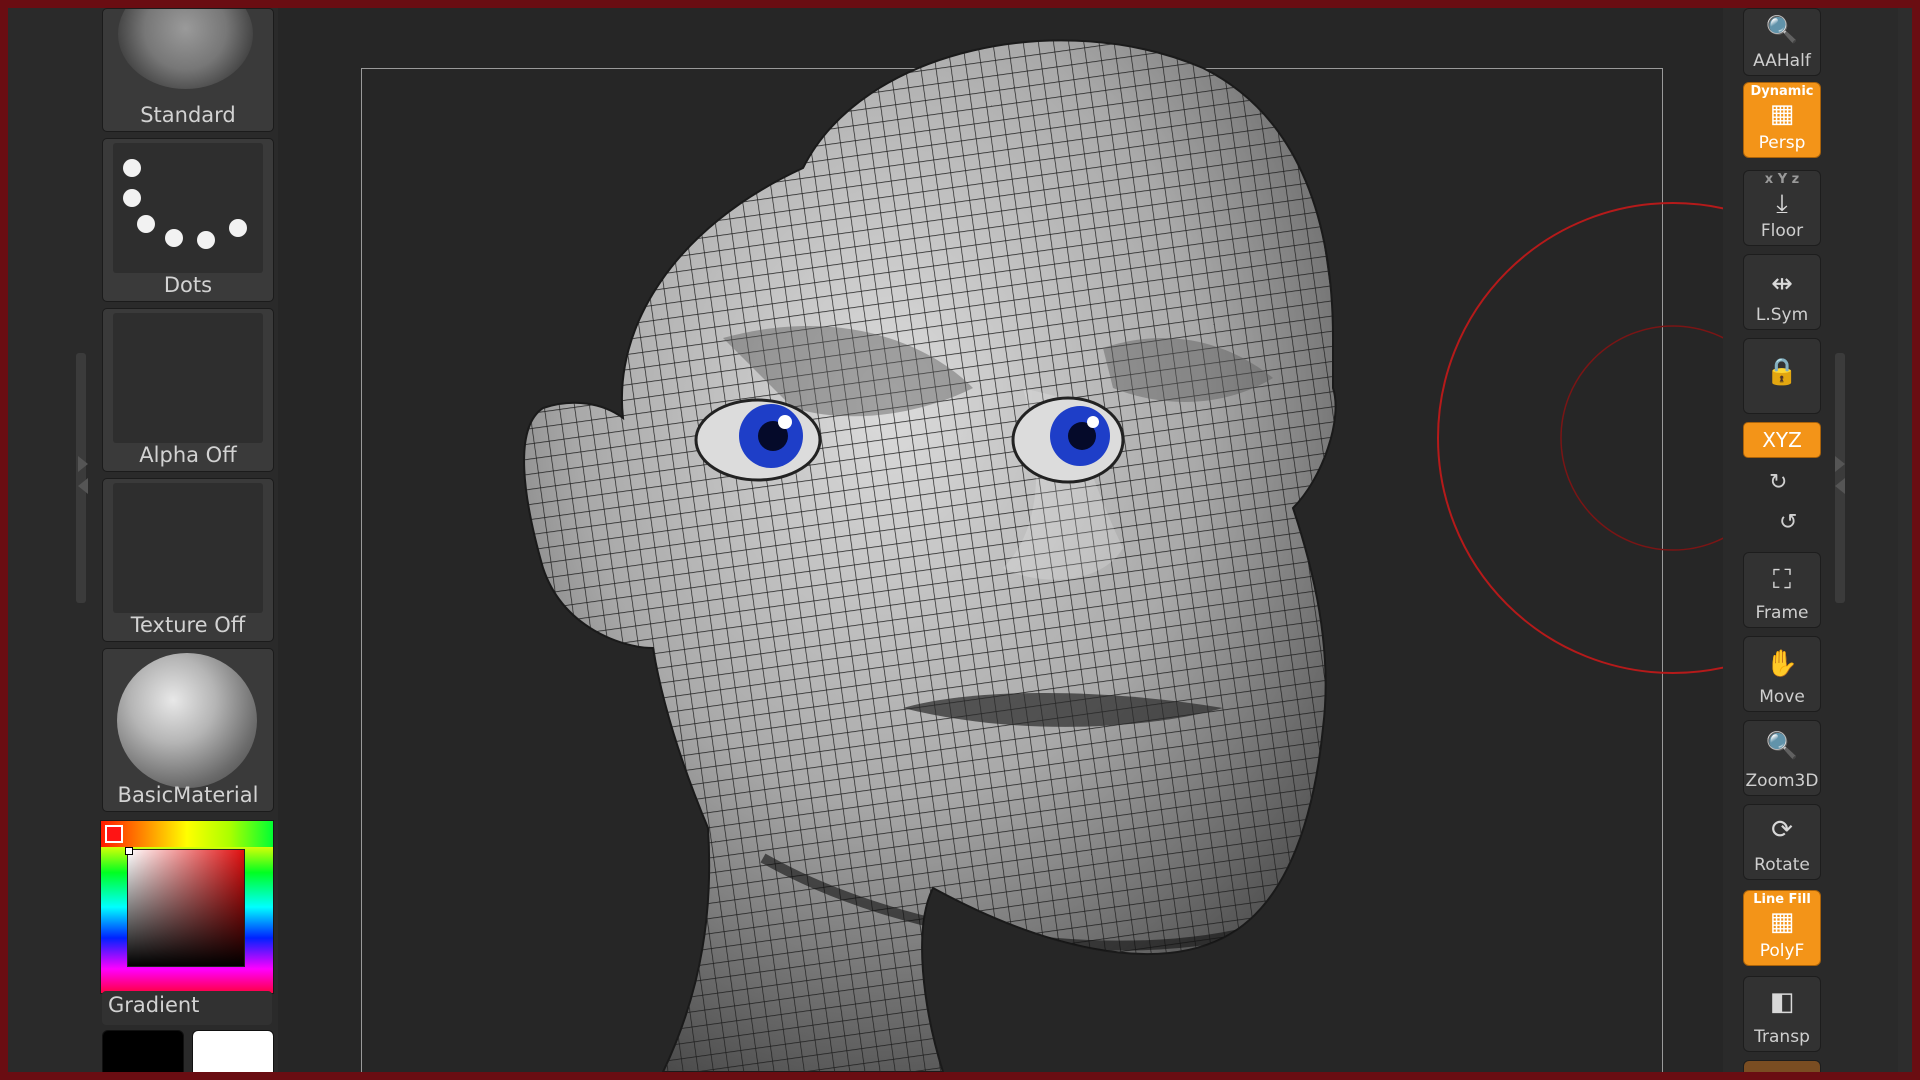  What do you see at coordinates (1782, 204) in the screenshot?
I see `floor-icon: ⤓` at bounding box center [1782, 204].